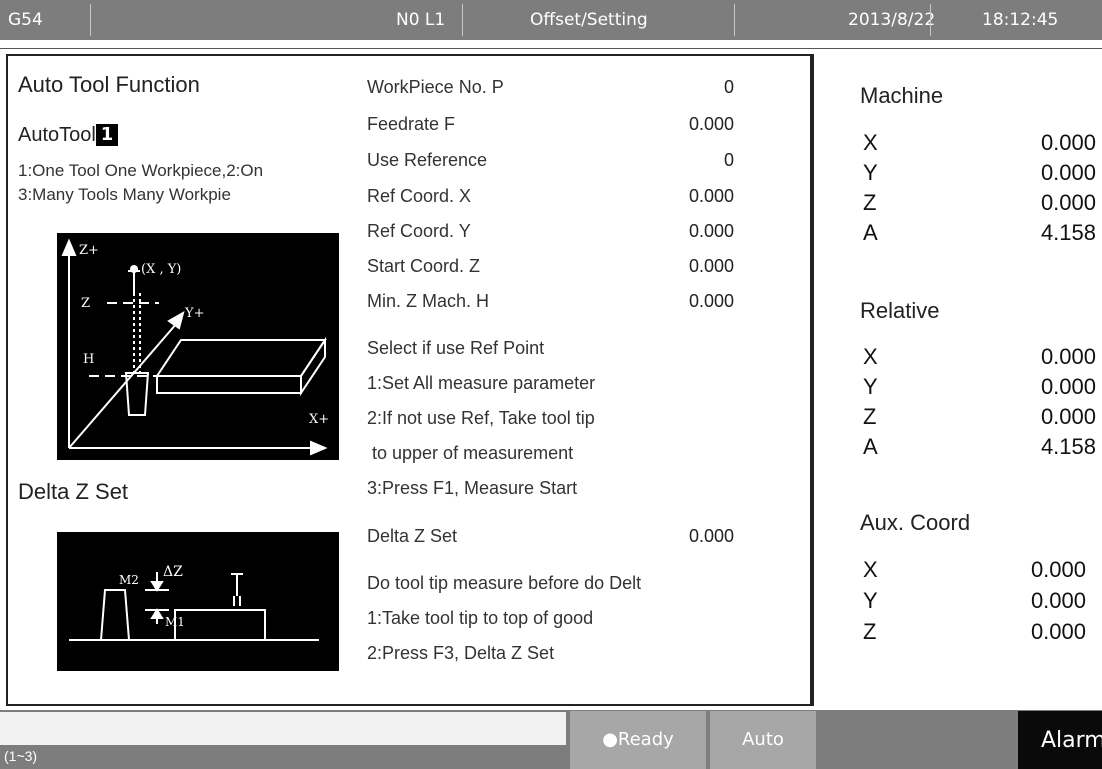 The width and height of the screenshot is (1102, 769). I want to click on param-label: Use Reference, so click(427, 160).